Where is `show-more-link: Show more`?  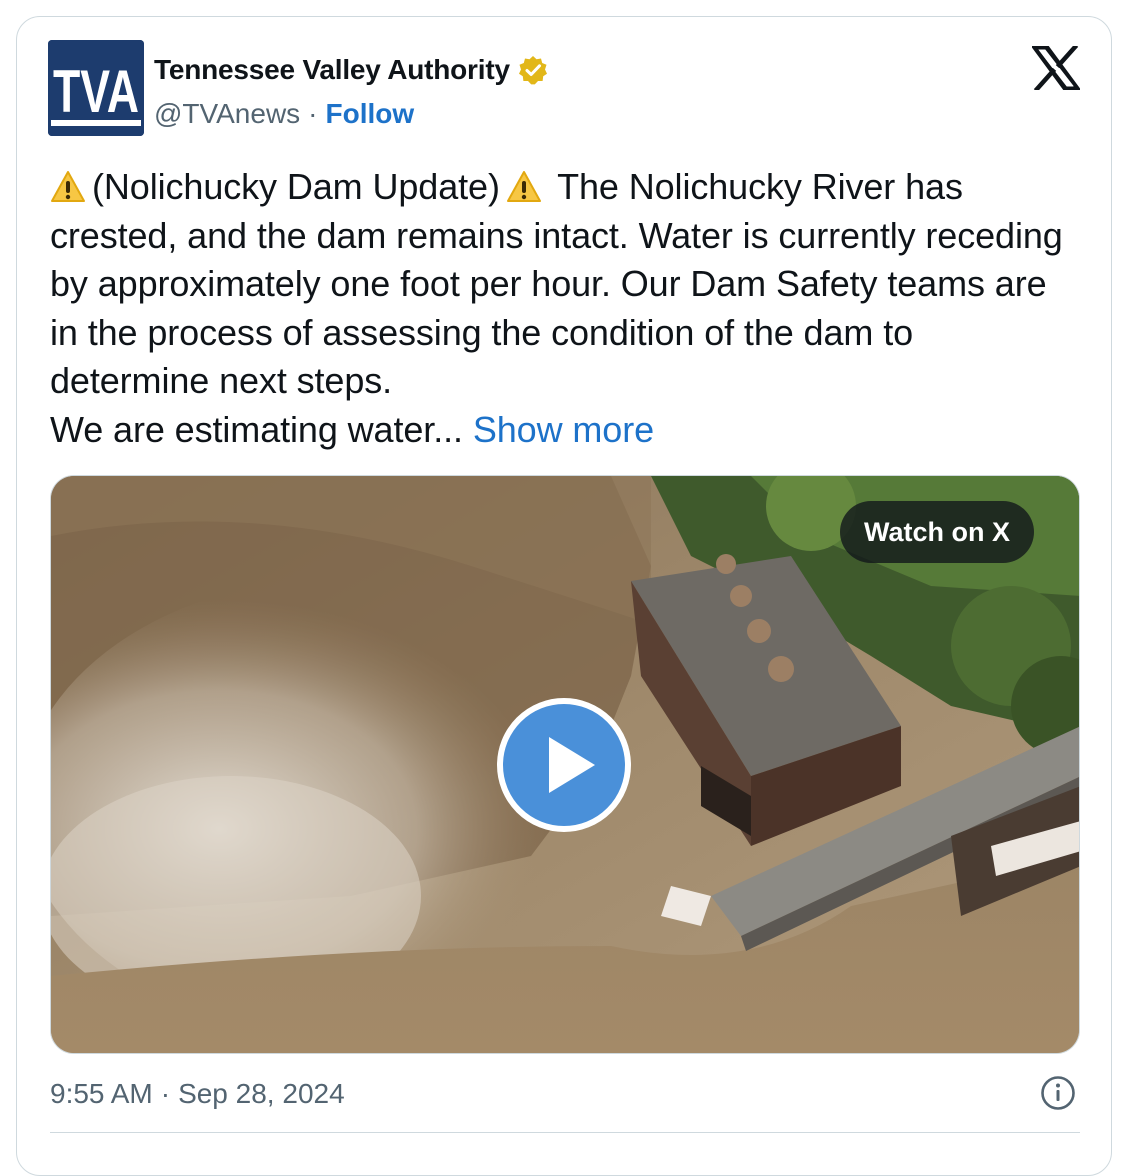
show-more-link: Show more is located at coordinates (563, 429).